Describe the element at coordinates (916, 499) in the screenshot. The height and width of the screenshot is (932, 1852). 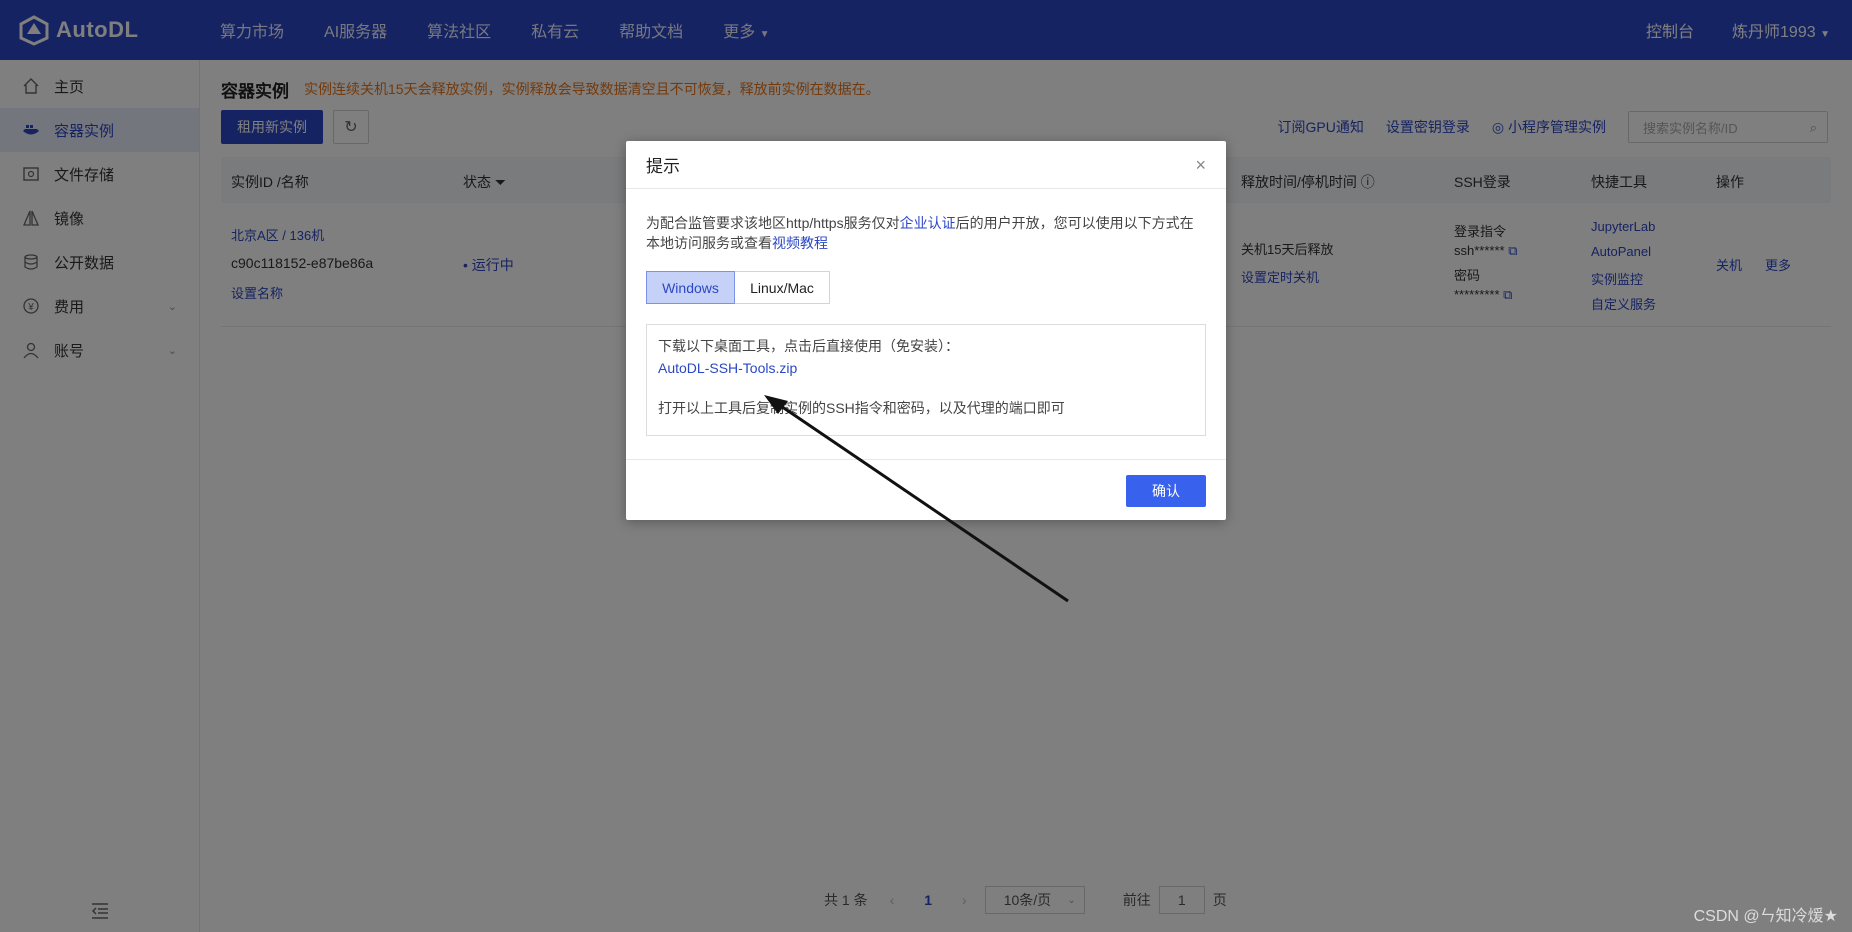
I see `annotation-arrow` at that location.